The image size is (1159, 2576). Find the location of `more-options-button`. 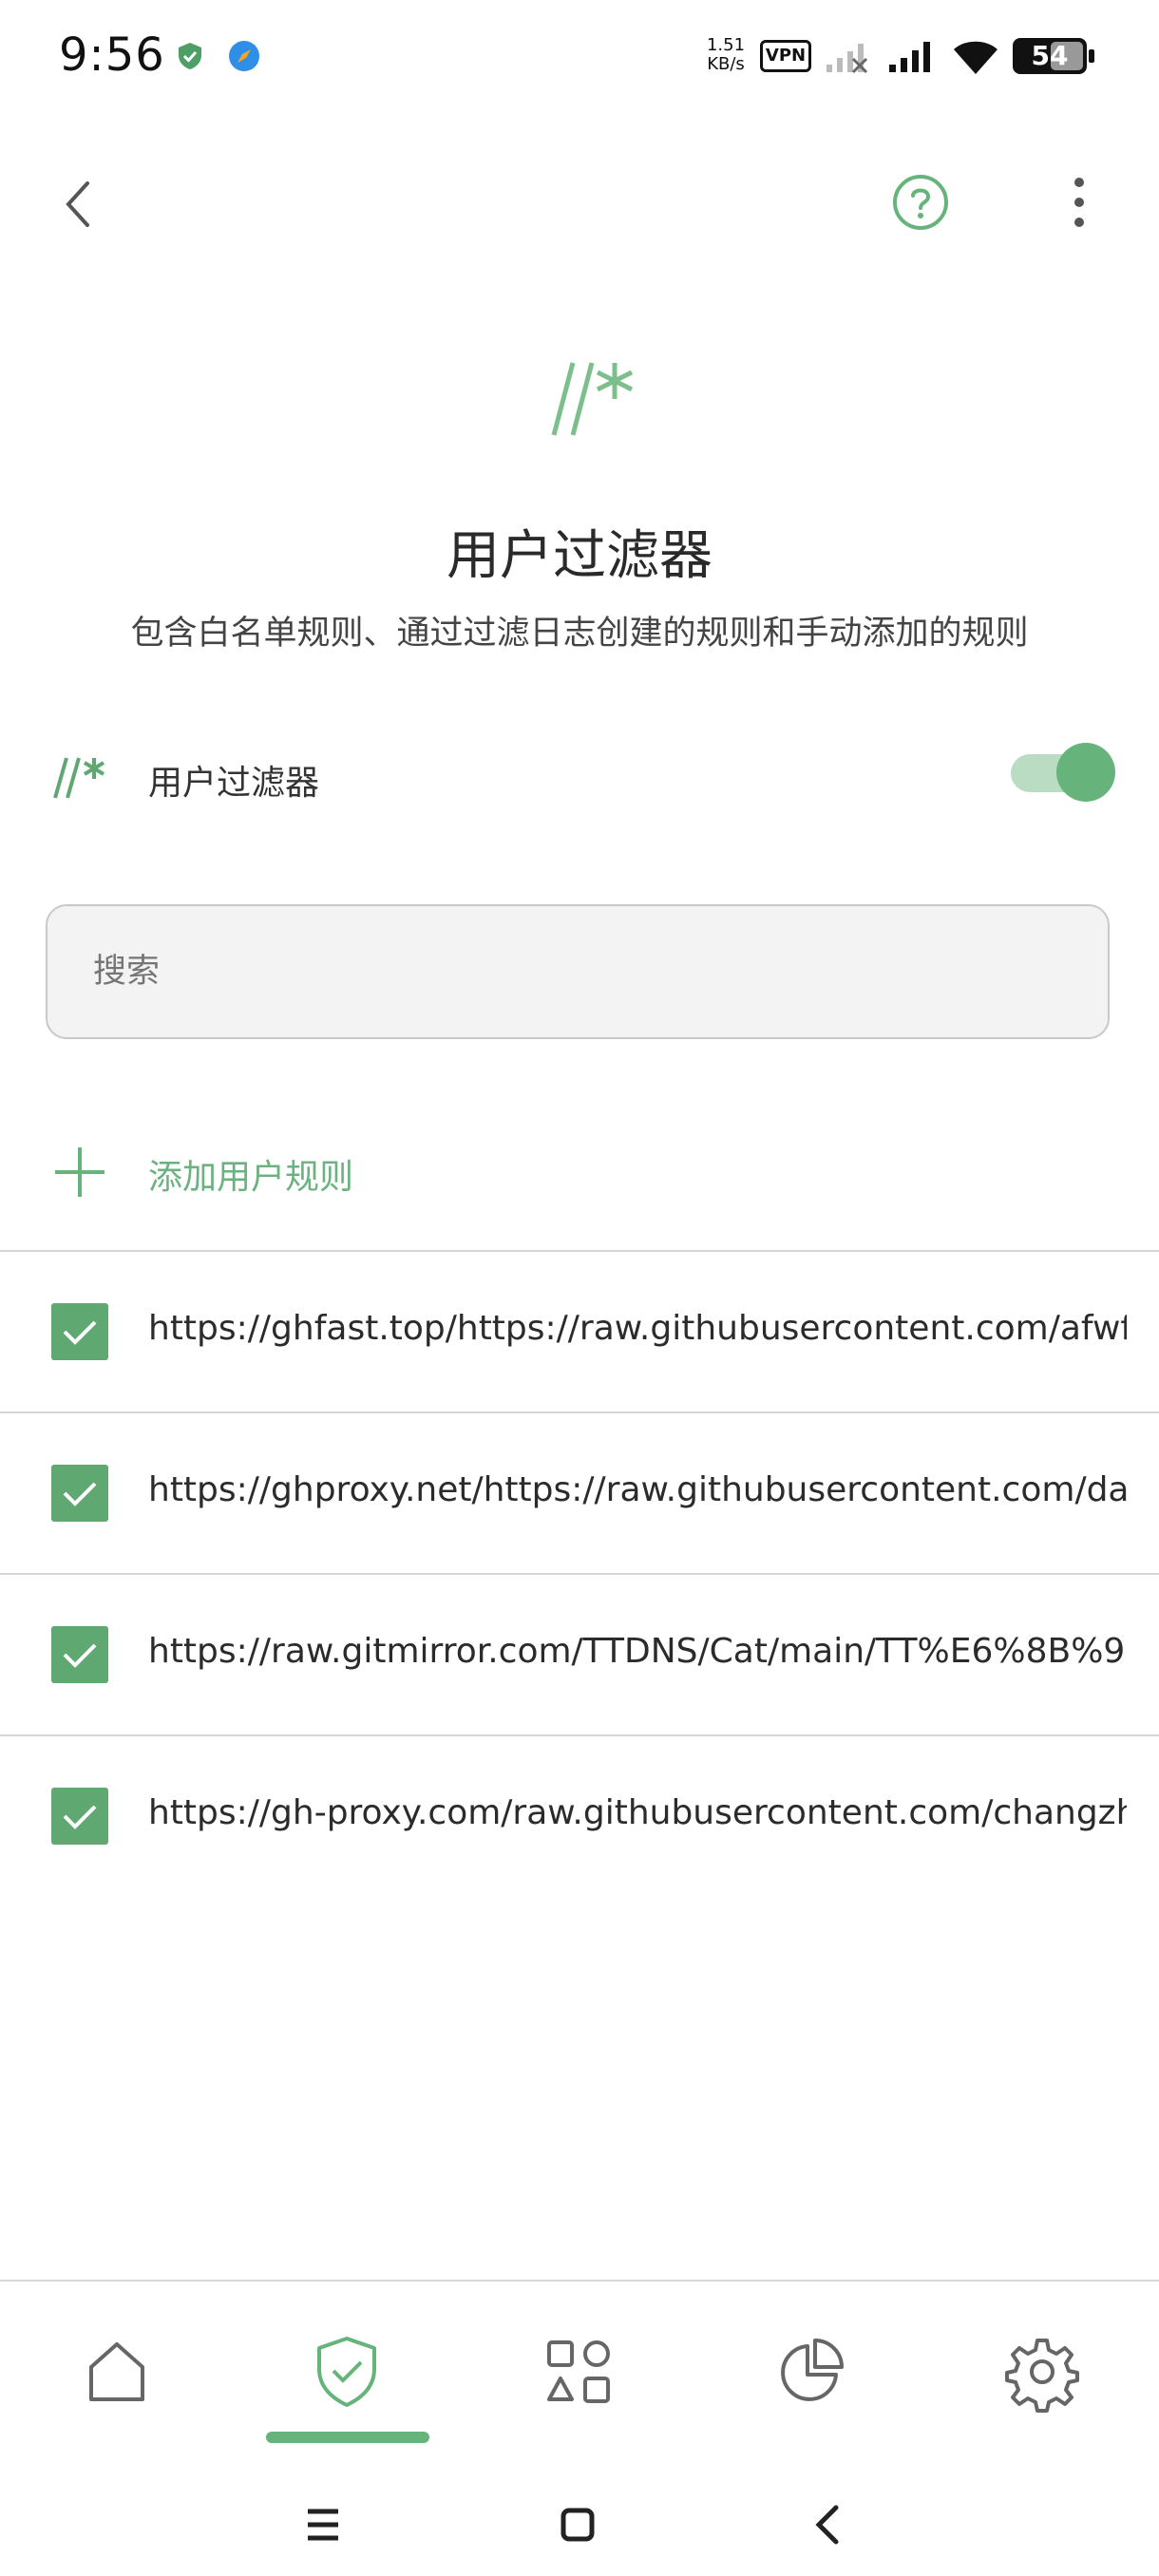

more-options-button is located at coordinates (1079, 202).